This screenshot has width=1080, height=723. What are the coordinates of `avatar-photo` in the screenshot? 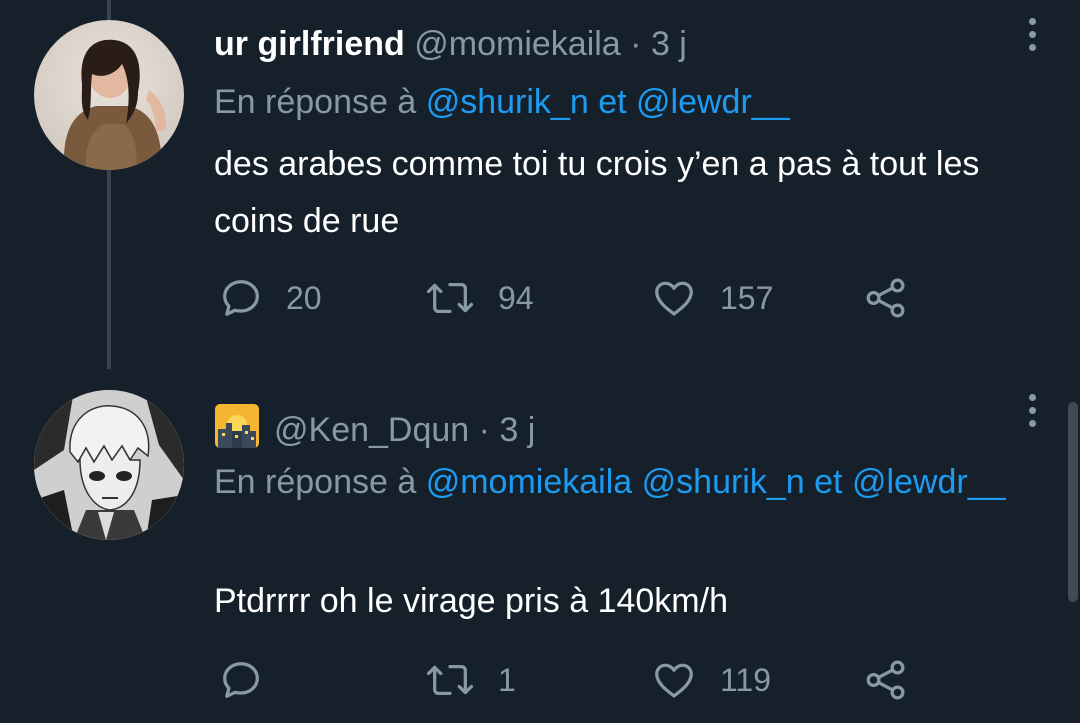 It's located at (109, 95).